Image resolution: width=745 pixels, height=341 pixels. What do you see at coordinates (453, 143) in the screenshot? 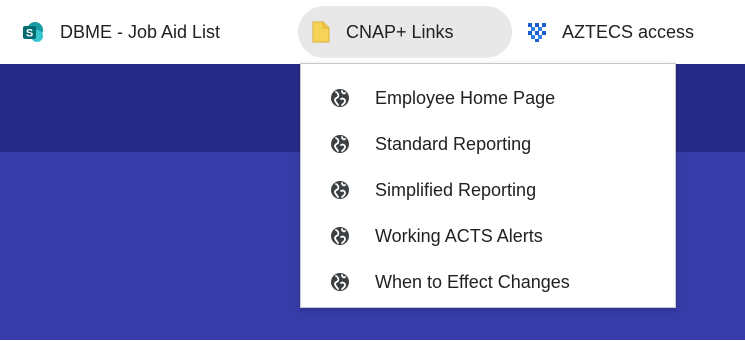
I see `menu-item-label: Standard Reporting` at bounding box center [453, 143].